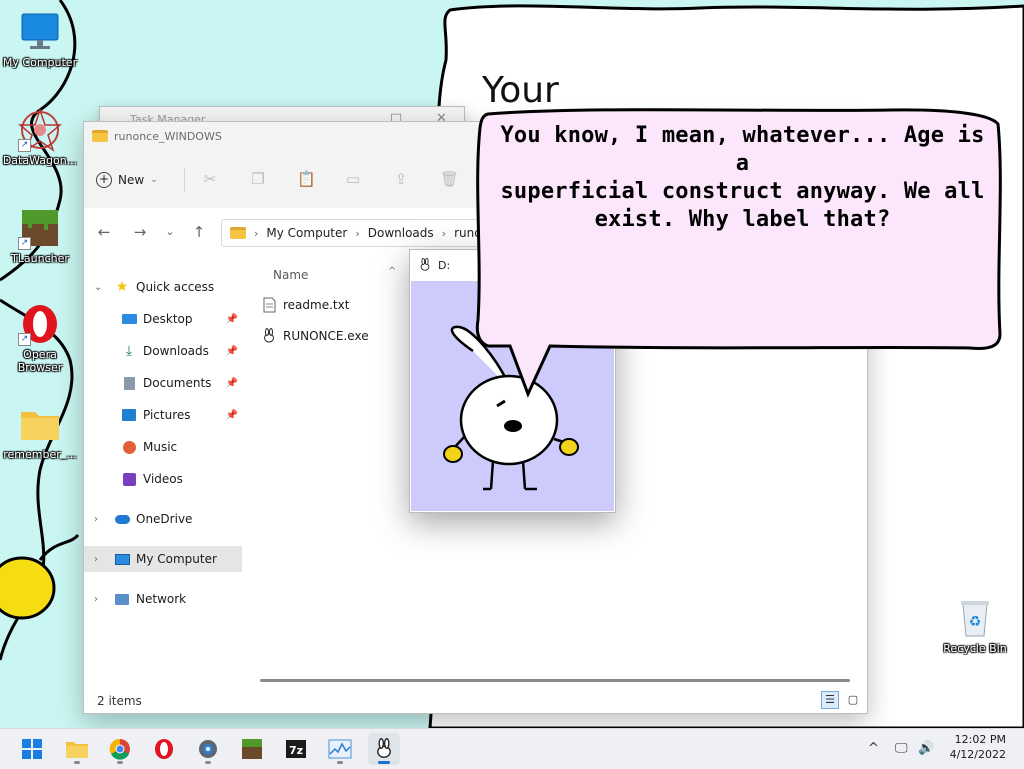  What do you see at coordinates (104, 180) in the screenshot?
I see `plus-icon: +` at bounding box center [104, 180].